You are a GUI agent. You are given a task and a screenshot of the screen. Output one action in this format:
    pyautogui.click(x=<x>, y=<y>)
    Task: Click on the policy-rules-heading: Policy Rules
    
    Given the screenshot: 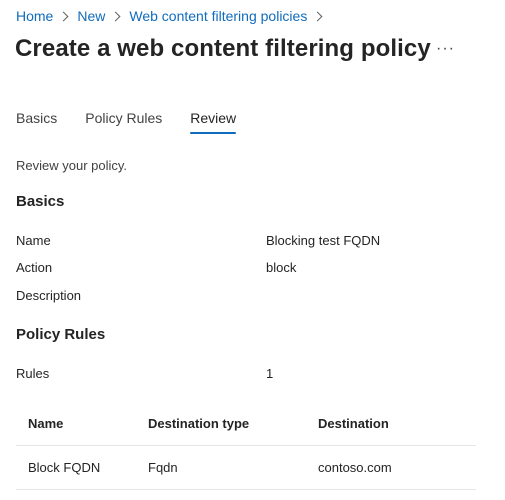 What is the action you would take?
    pyautogui.click(x=61, y=334)
    